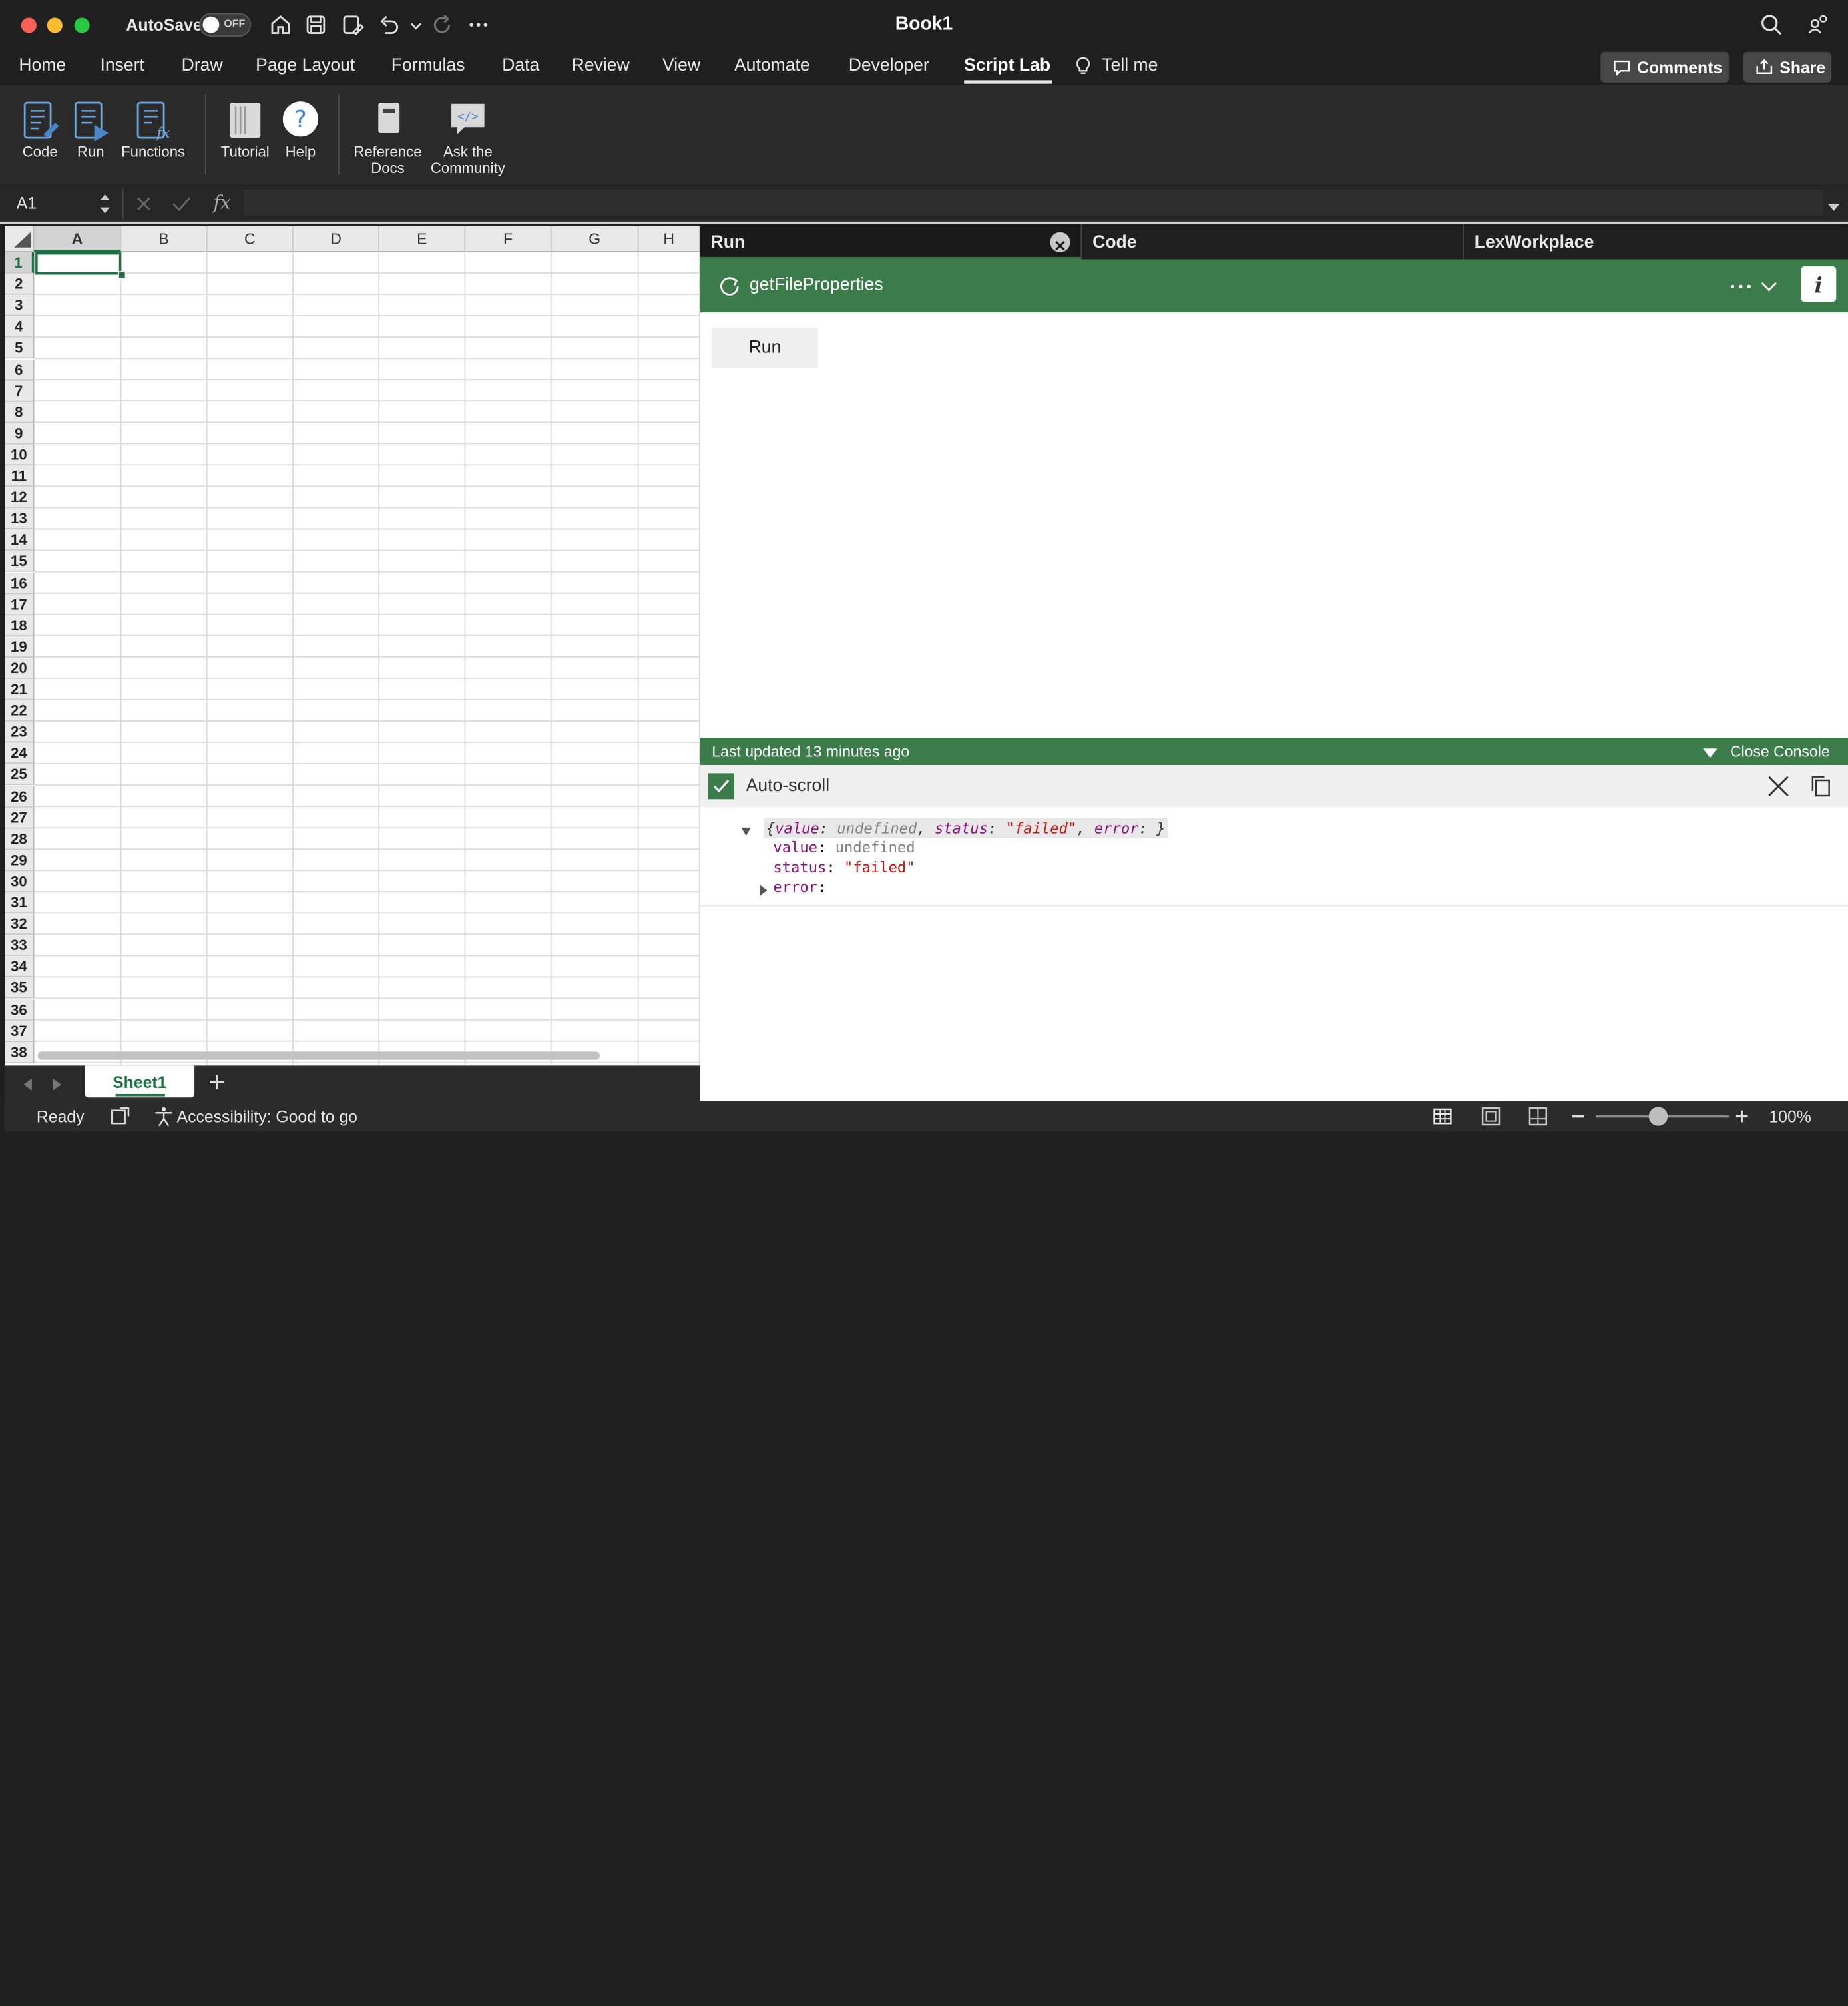 This screenshot has height=2006, width=1848. I want to click on macro-recording-icon, so click(121, 1116).